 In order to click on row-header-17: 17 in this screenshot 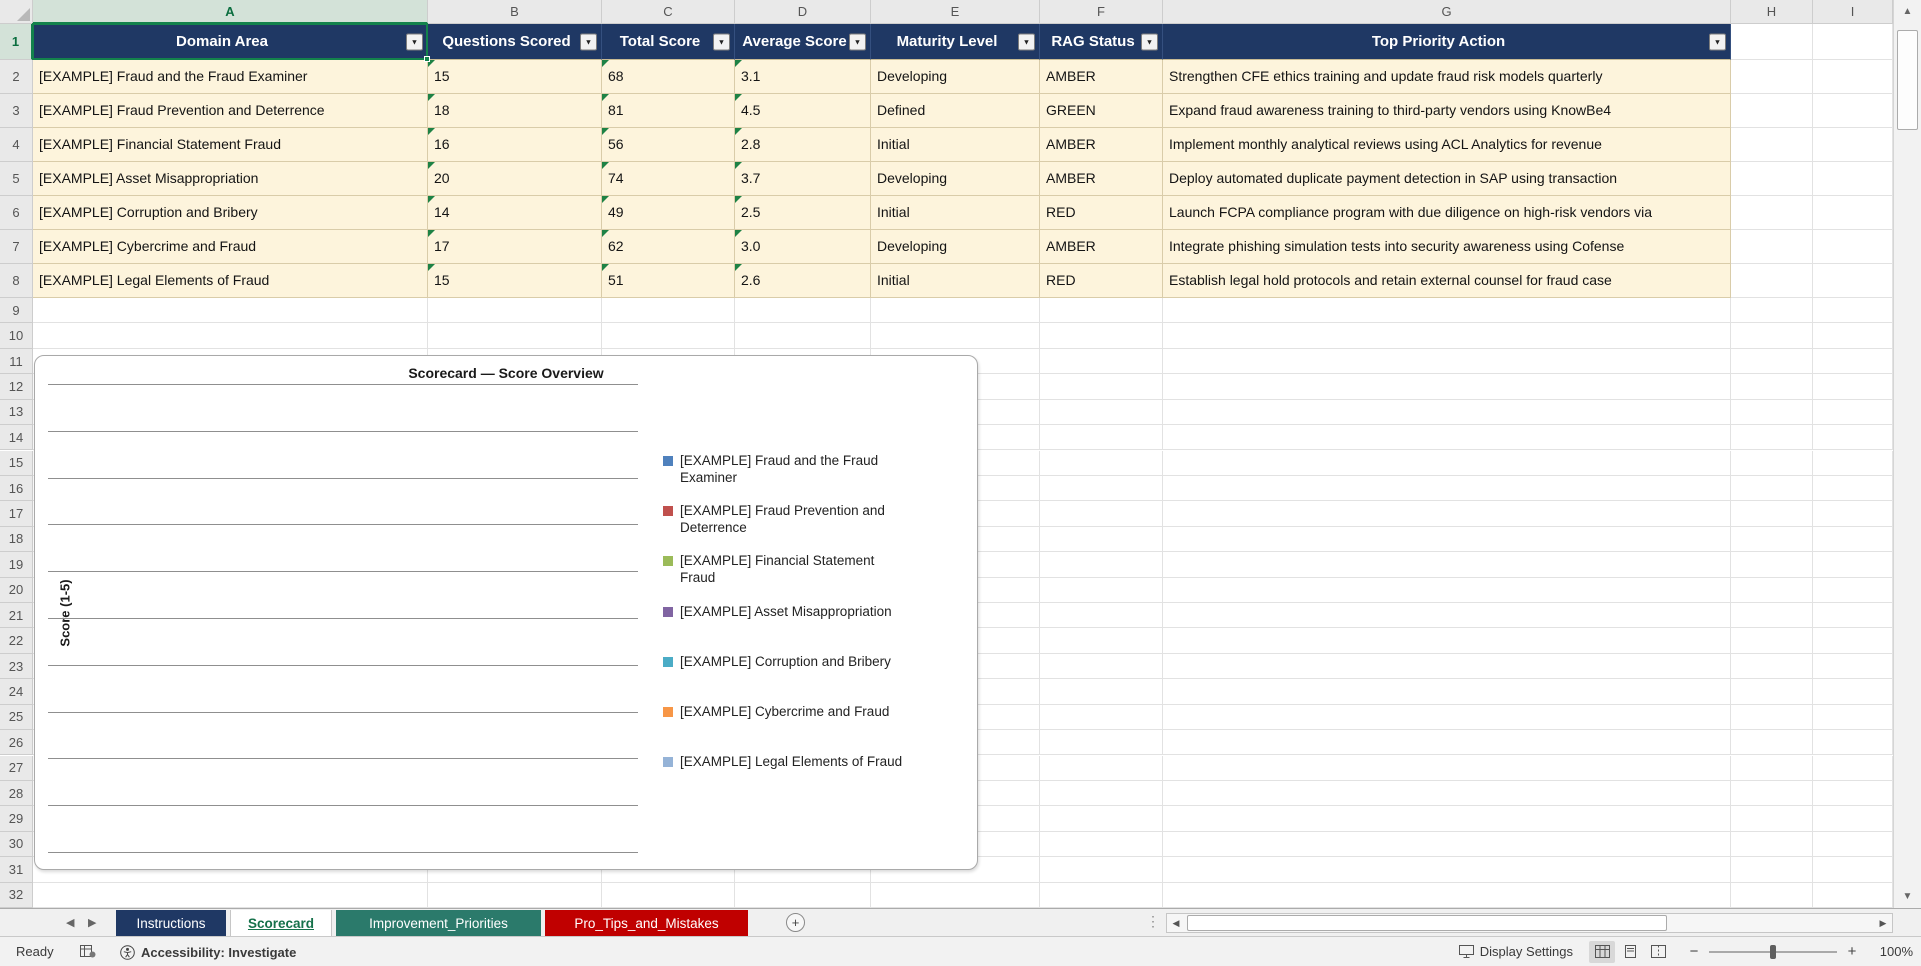, I will do `click(16, 514)`.